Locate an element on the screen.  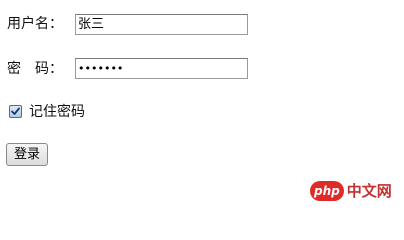
site-name: 中文网 is located at coordinates (369, 191).